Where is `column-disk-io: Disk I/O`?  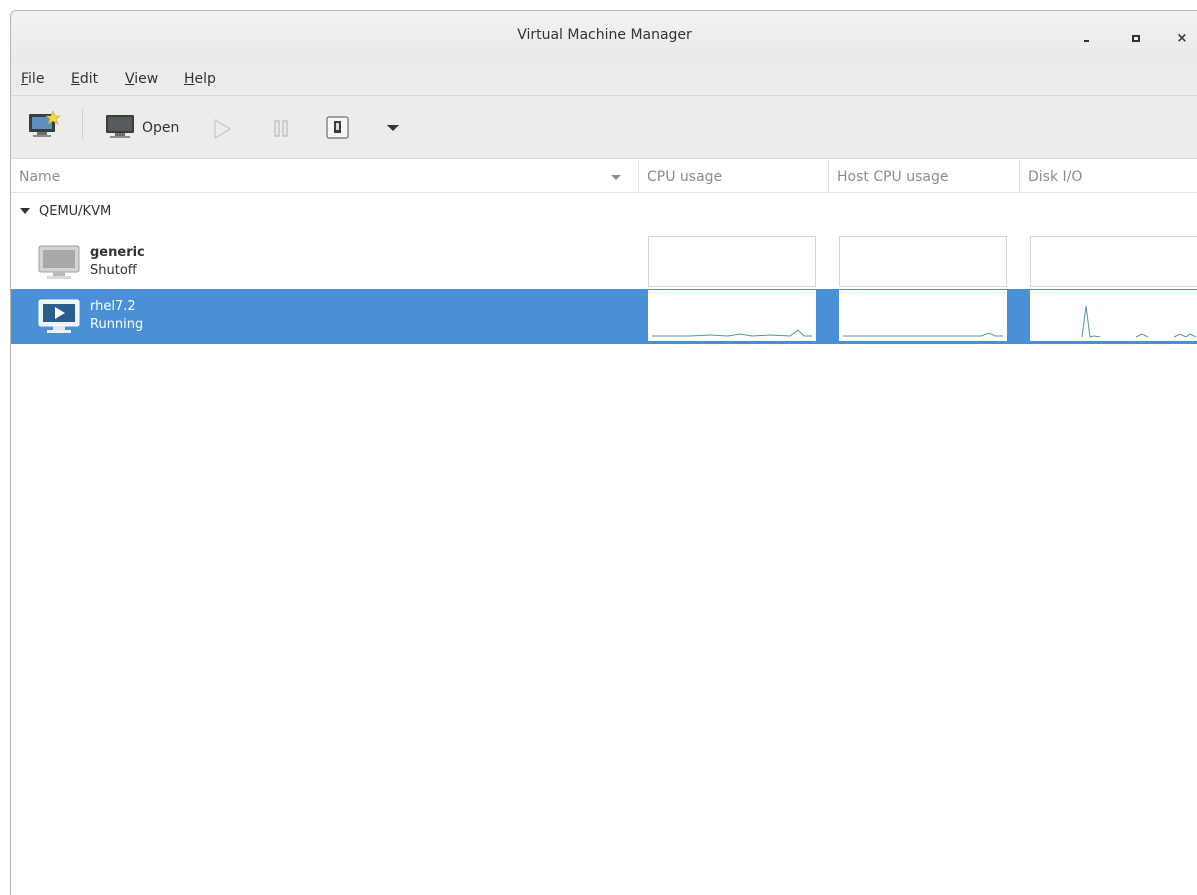 column-disk-io: Disk I/O is located at coordinates (1055, 177).